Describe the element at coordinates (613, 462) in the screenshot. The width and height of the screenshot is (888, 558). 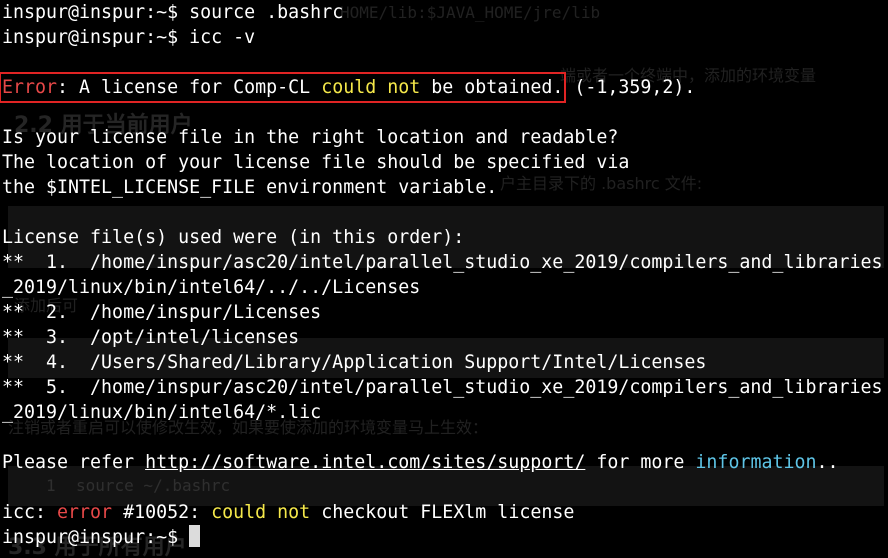
I see `refer-mid: for` at that location.